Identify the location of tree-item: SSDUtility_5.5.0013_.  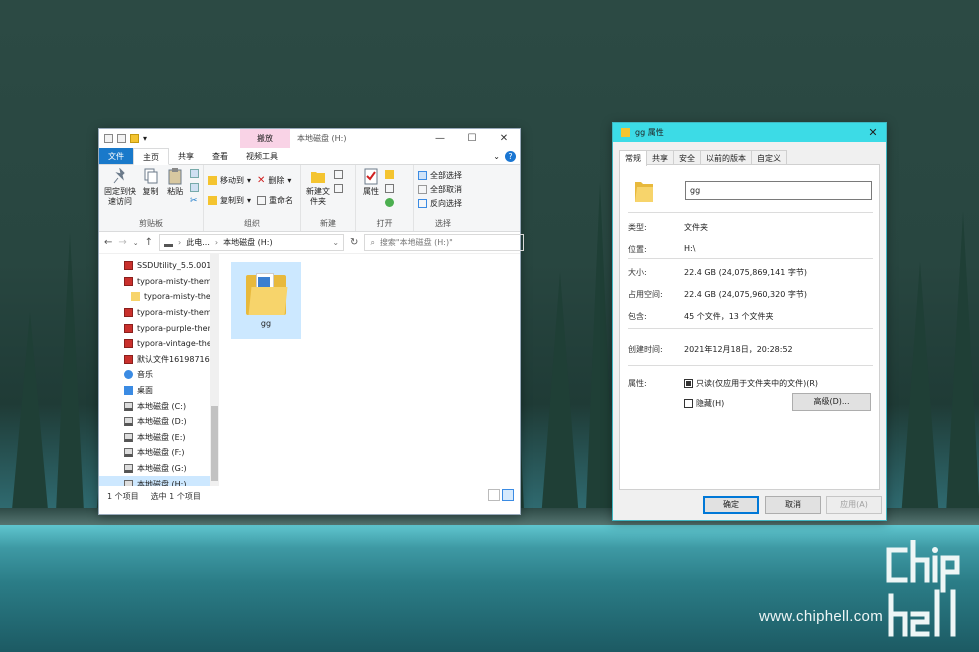
(159, 266).